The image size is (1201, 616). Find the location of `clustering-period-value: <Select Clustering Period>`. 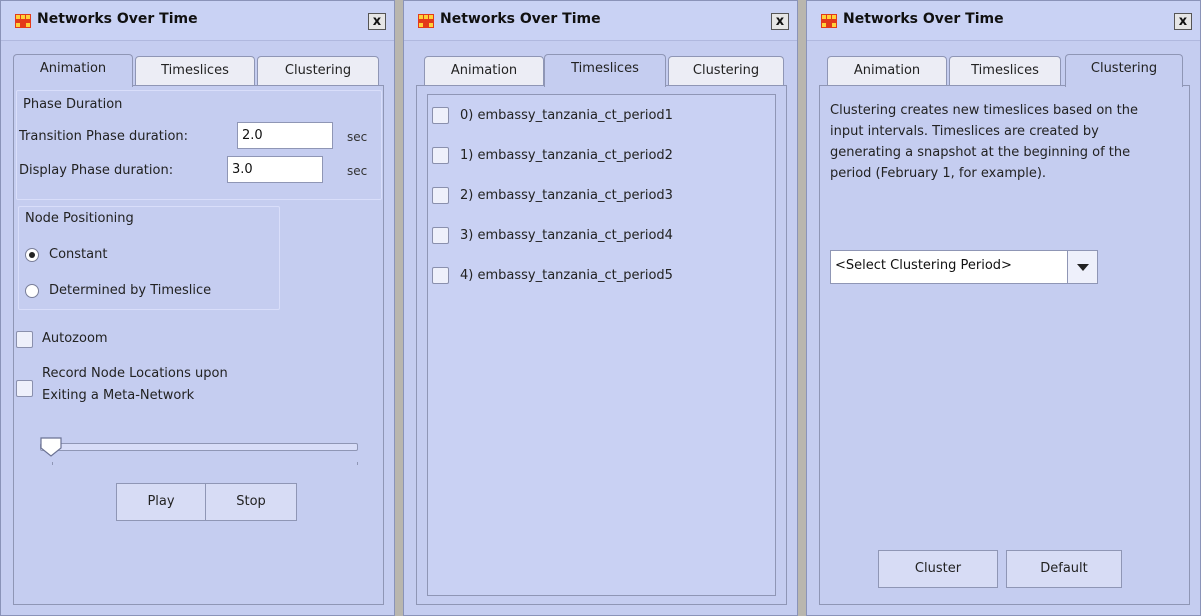

clustering-period-value: <Select Clustering Period> is located at coordinates (923, 265).